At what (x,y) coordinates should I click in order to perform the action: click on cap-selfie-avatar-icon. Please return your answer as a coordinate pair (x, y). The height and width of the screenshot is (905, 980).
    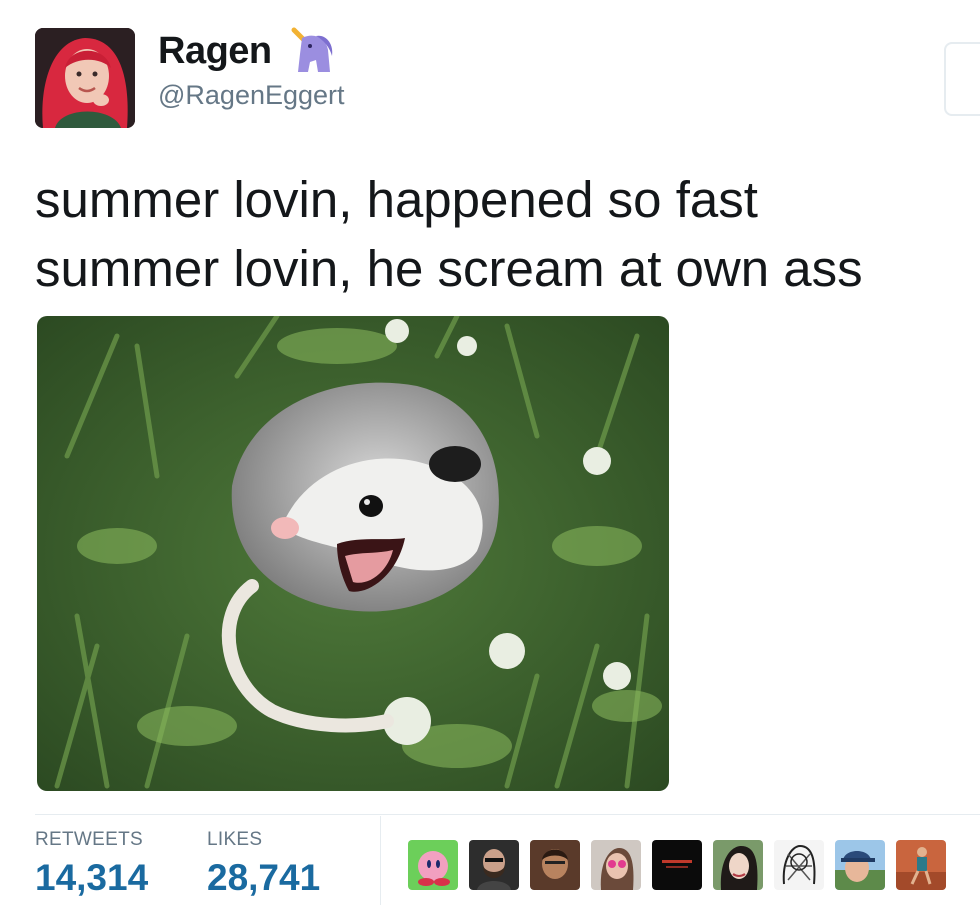
    Looking at the image, I should click on (860, 865).